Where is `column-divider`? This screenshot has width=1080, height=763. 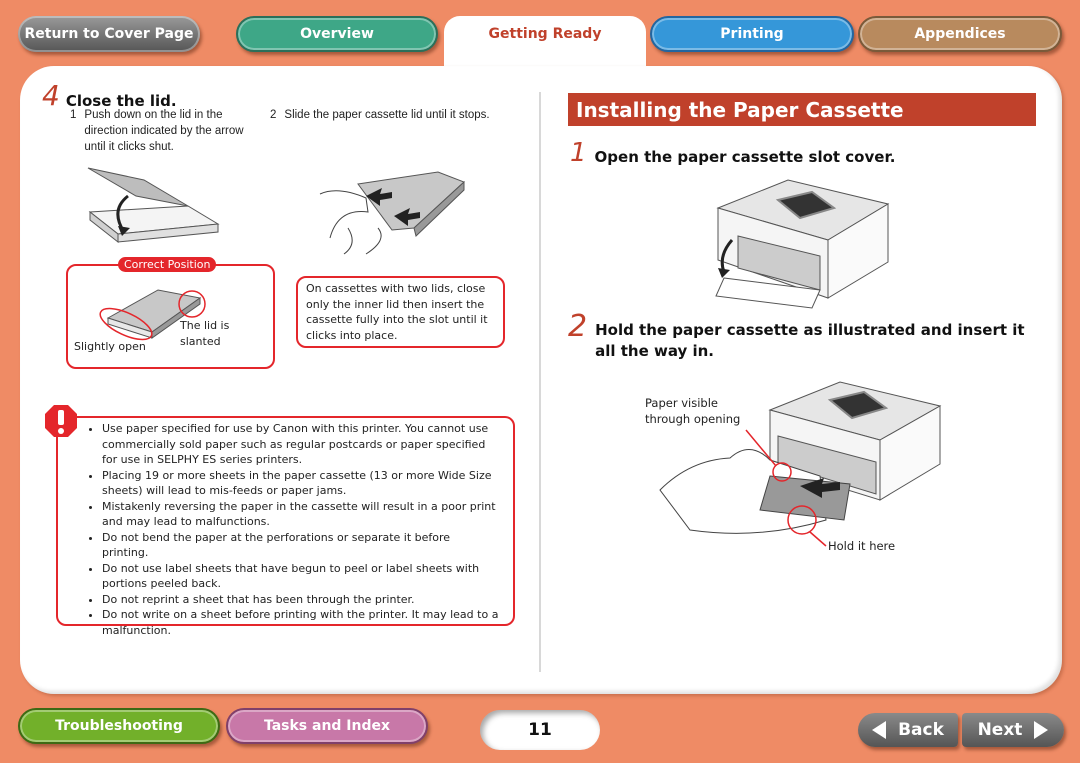
column-divider is located at coordinates (540, 382).